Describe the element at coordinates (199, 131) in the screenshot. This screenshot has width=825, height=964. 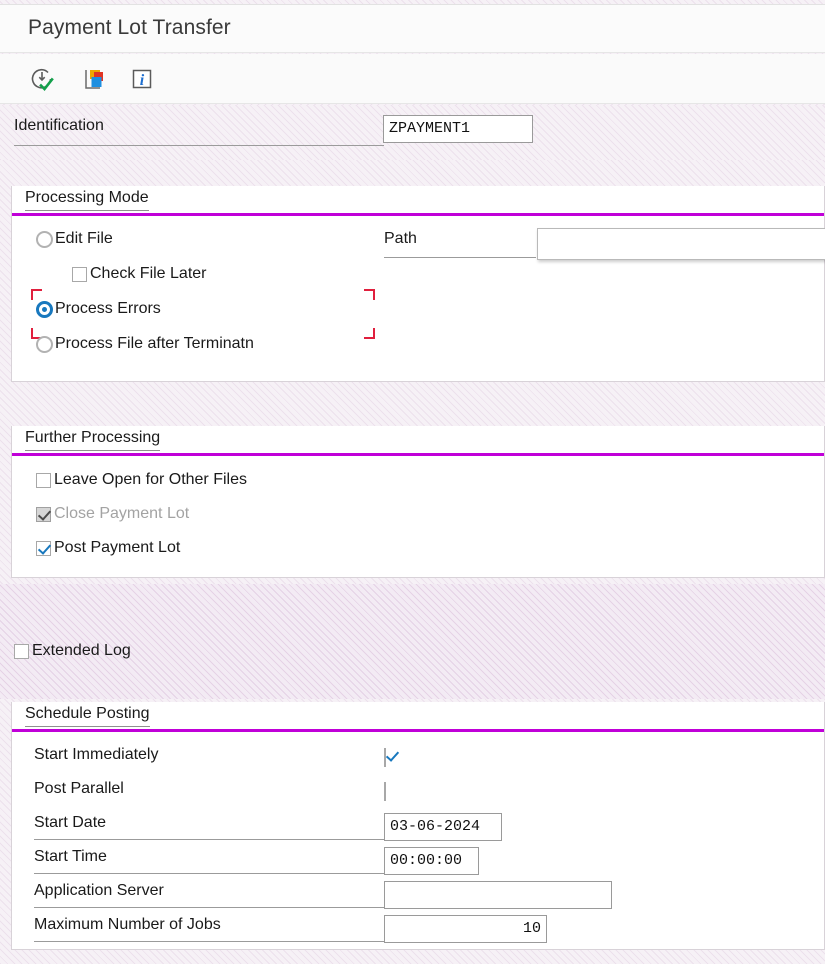
I see `identification-label: Identification` at that location.